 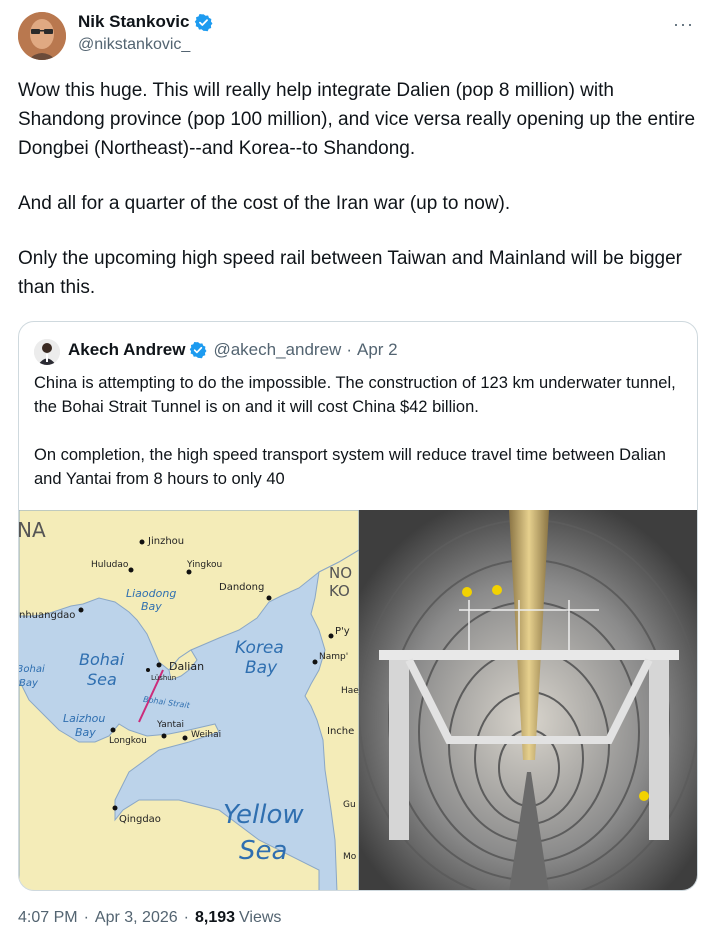 What do you see at coordinates (205, 565) in the screenshot?
I see `map-label-yingkou: Yingkou` at bounding box center [205, 565].